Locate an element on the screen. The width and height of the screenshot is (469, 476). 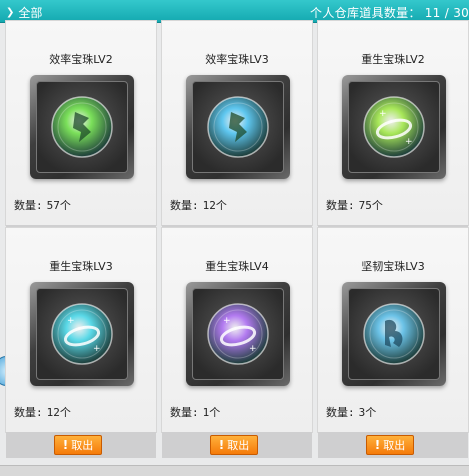
item-count-label: 个人仓库道具数量： is located at coordinates (365, 13).